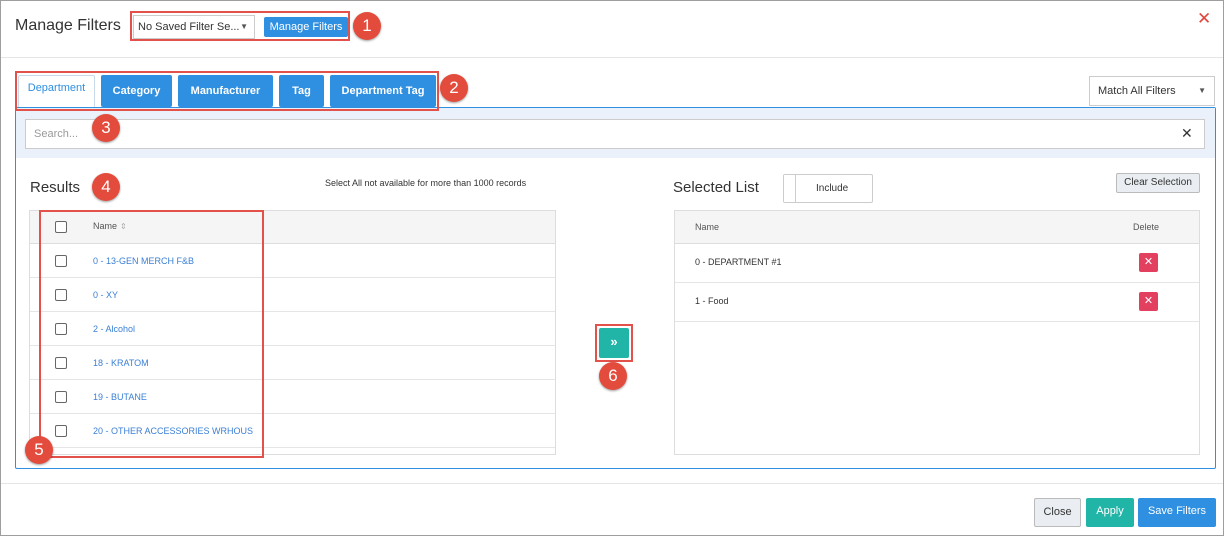 This screenshot has height=536, width=1224. Describe the element at coordinates (123, 226) in the screenshot. I see `sort-icon: ⇕` at that location.